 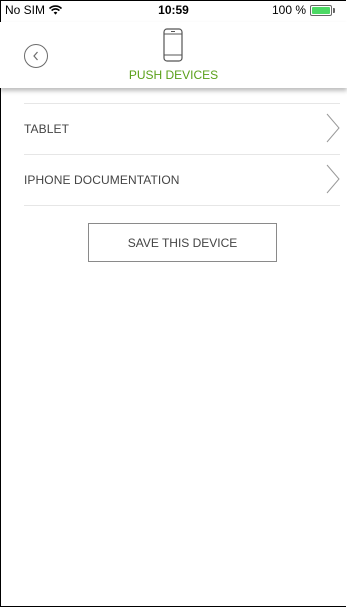 I want to click on battery-icon, so click(x=323, y=10).